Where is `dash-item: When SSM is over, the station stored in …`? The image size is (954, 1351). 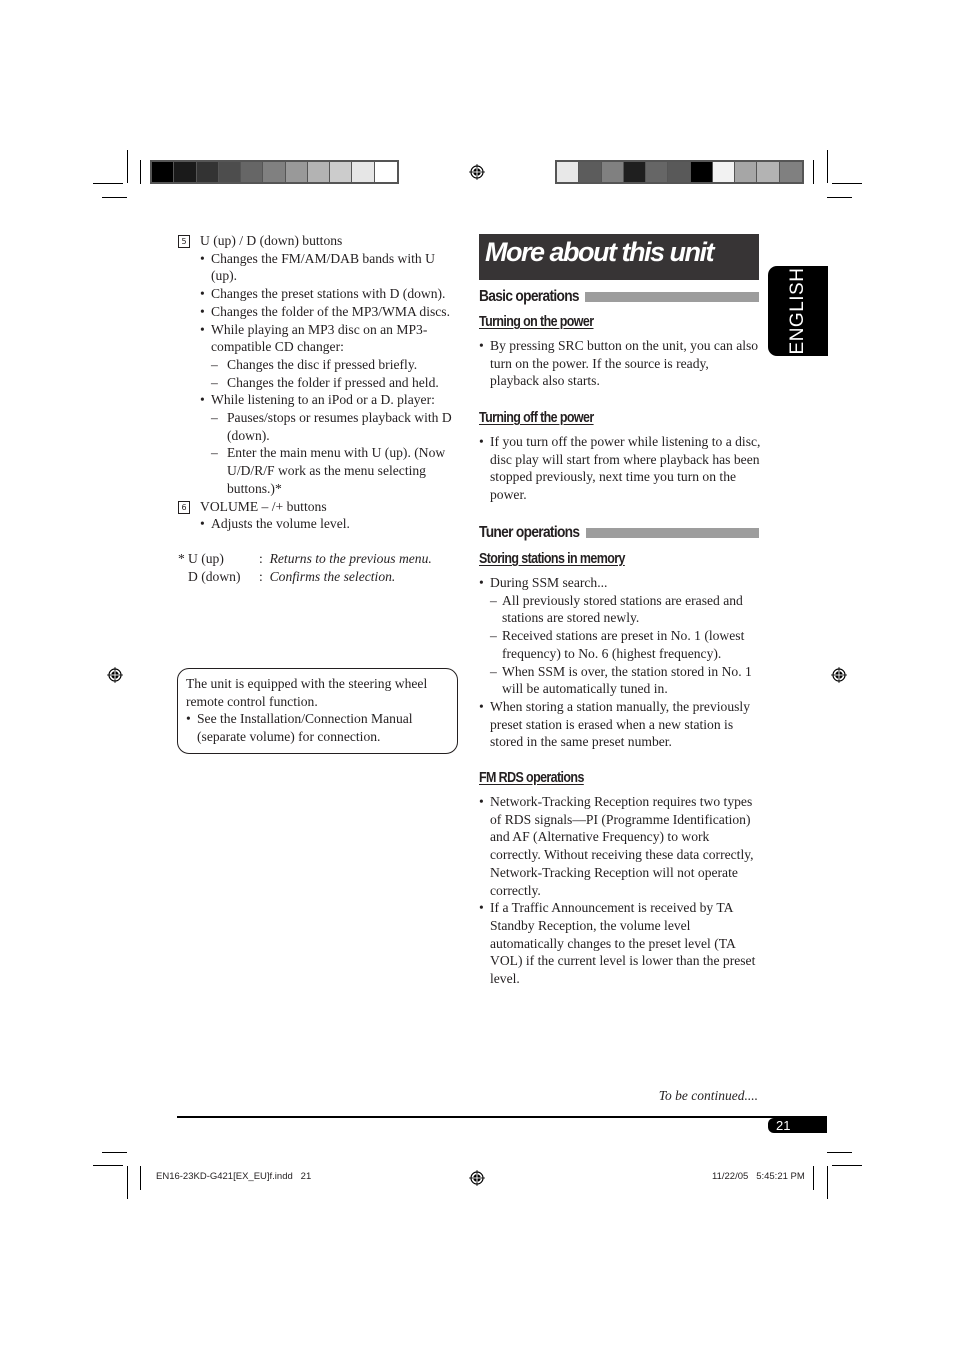
dash-item: When SSM is over, the station stored in … is located at coordinates (620, 680).